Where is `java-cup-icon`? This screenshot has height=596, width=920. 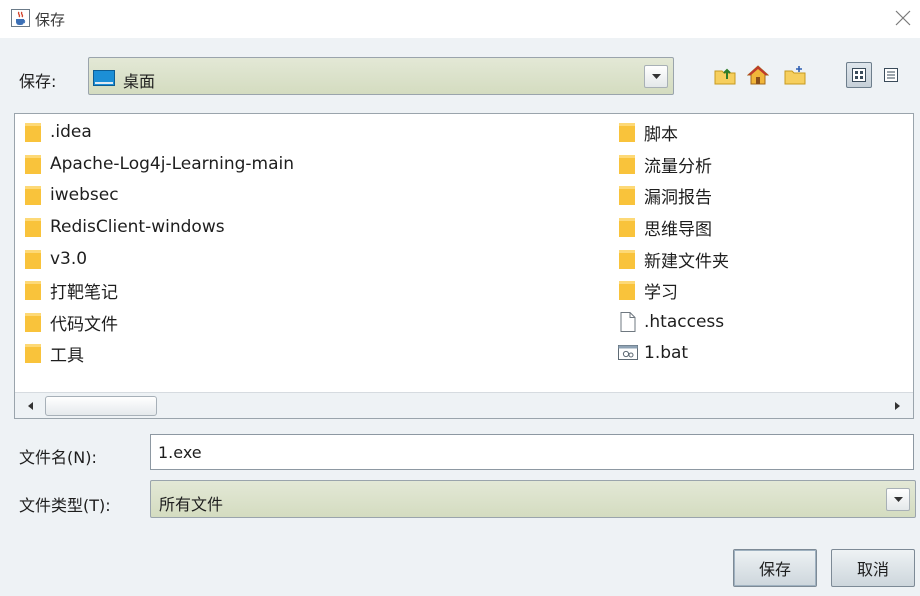 java-cup-icon is located at coordinates (20, 18).